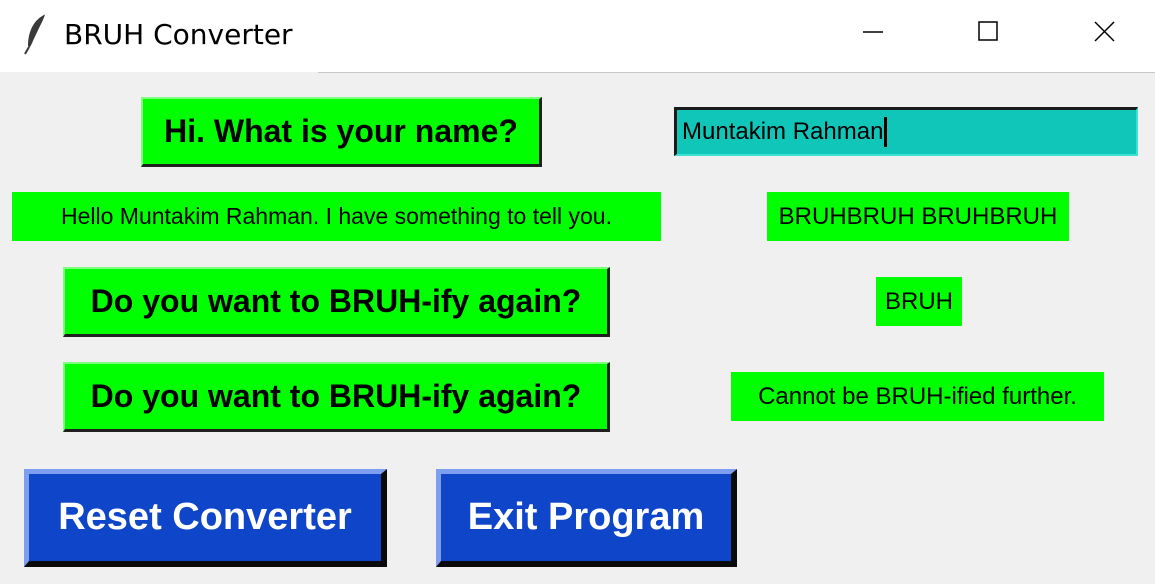  What do you see at coordinates (783, 131) in the screenshot?
I see `name-input-value: Muntakim Rahman` at bounding box center [783, 131].